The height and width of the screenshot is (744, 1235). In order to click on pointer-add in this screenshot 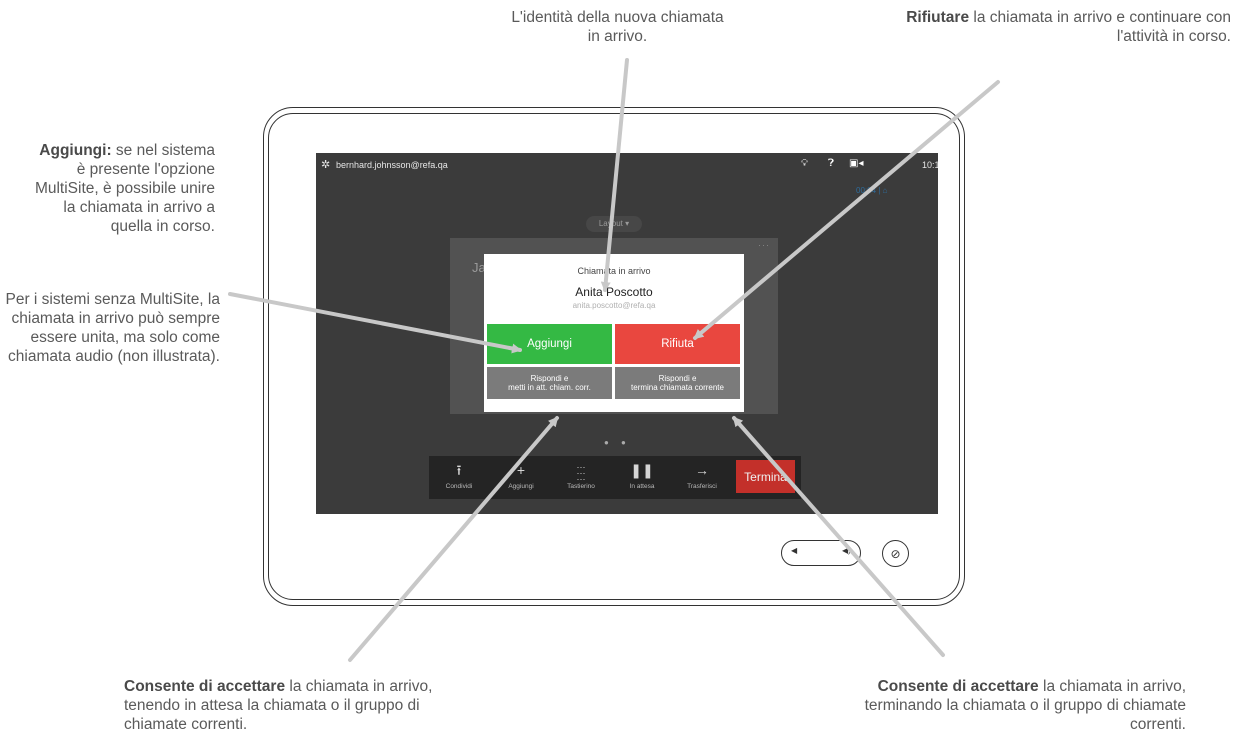, I will do `click(375, 323)`.